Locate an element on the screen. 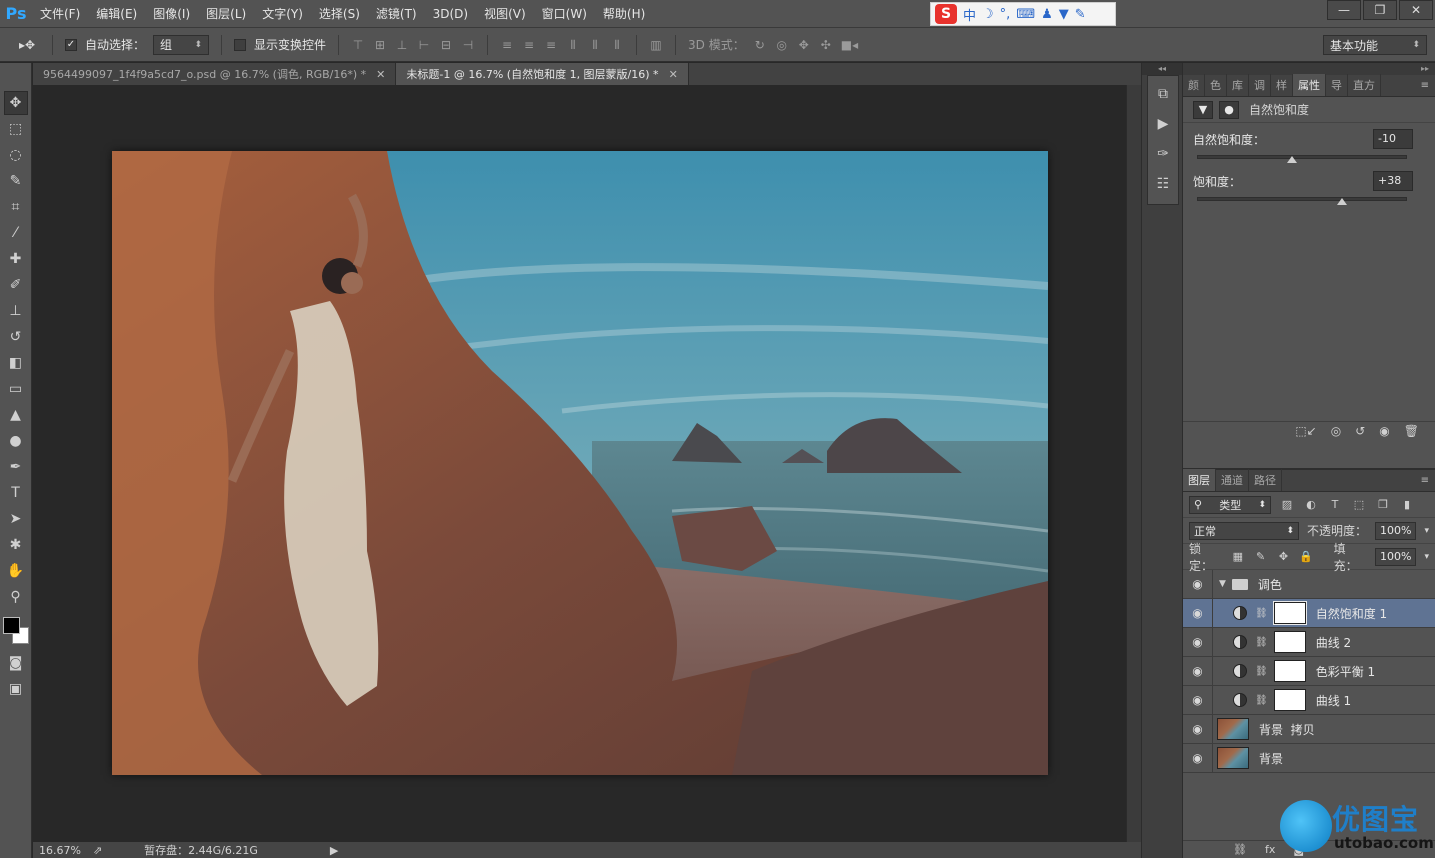  layer-row: ◉ 背景 拷贝 is located at coordinates (1309, 729).